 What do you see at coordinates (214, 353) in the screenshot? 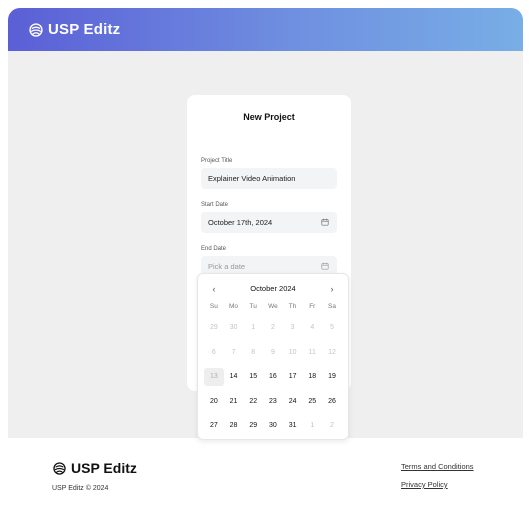
I see `calendar-day: 6` at bounding box center [214, 353].